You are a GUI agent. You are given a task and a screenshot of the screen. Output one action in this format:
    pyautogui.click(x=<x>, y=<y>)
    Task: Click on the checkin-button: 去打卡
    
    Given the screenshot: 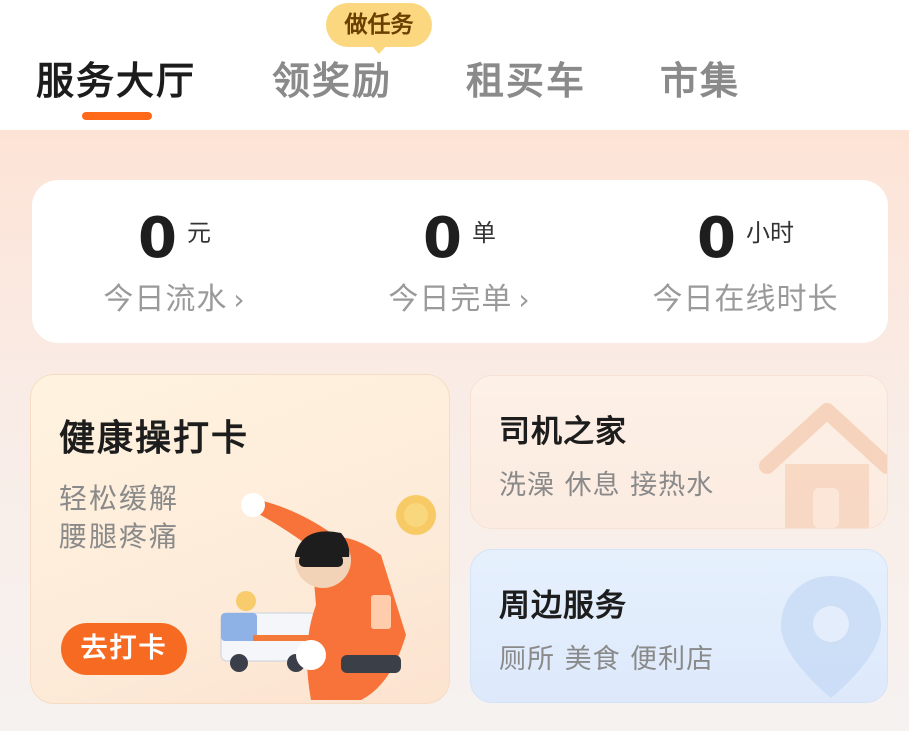 What is the action you would take?
    pyautogui.click(x=124, y=649)
    